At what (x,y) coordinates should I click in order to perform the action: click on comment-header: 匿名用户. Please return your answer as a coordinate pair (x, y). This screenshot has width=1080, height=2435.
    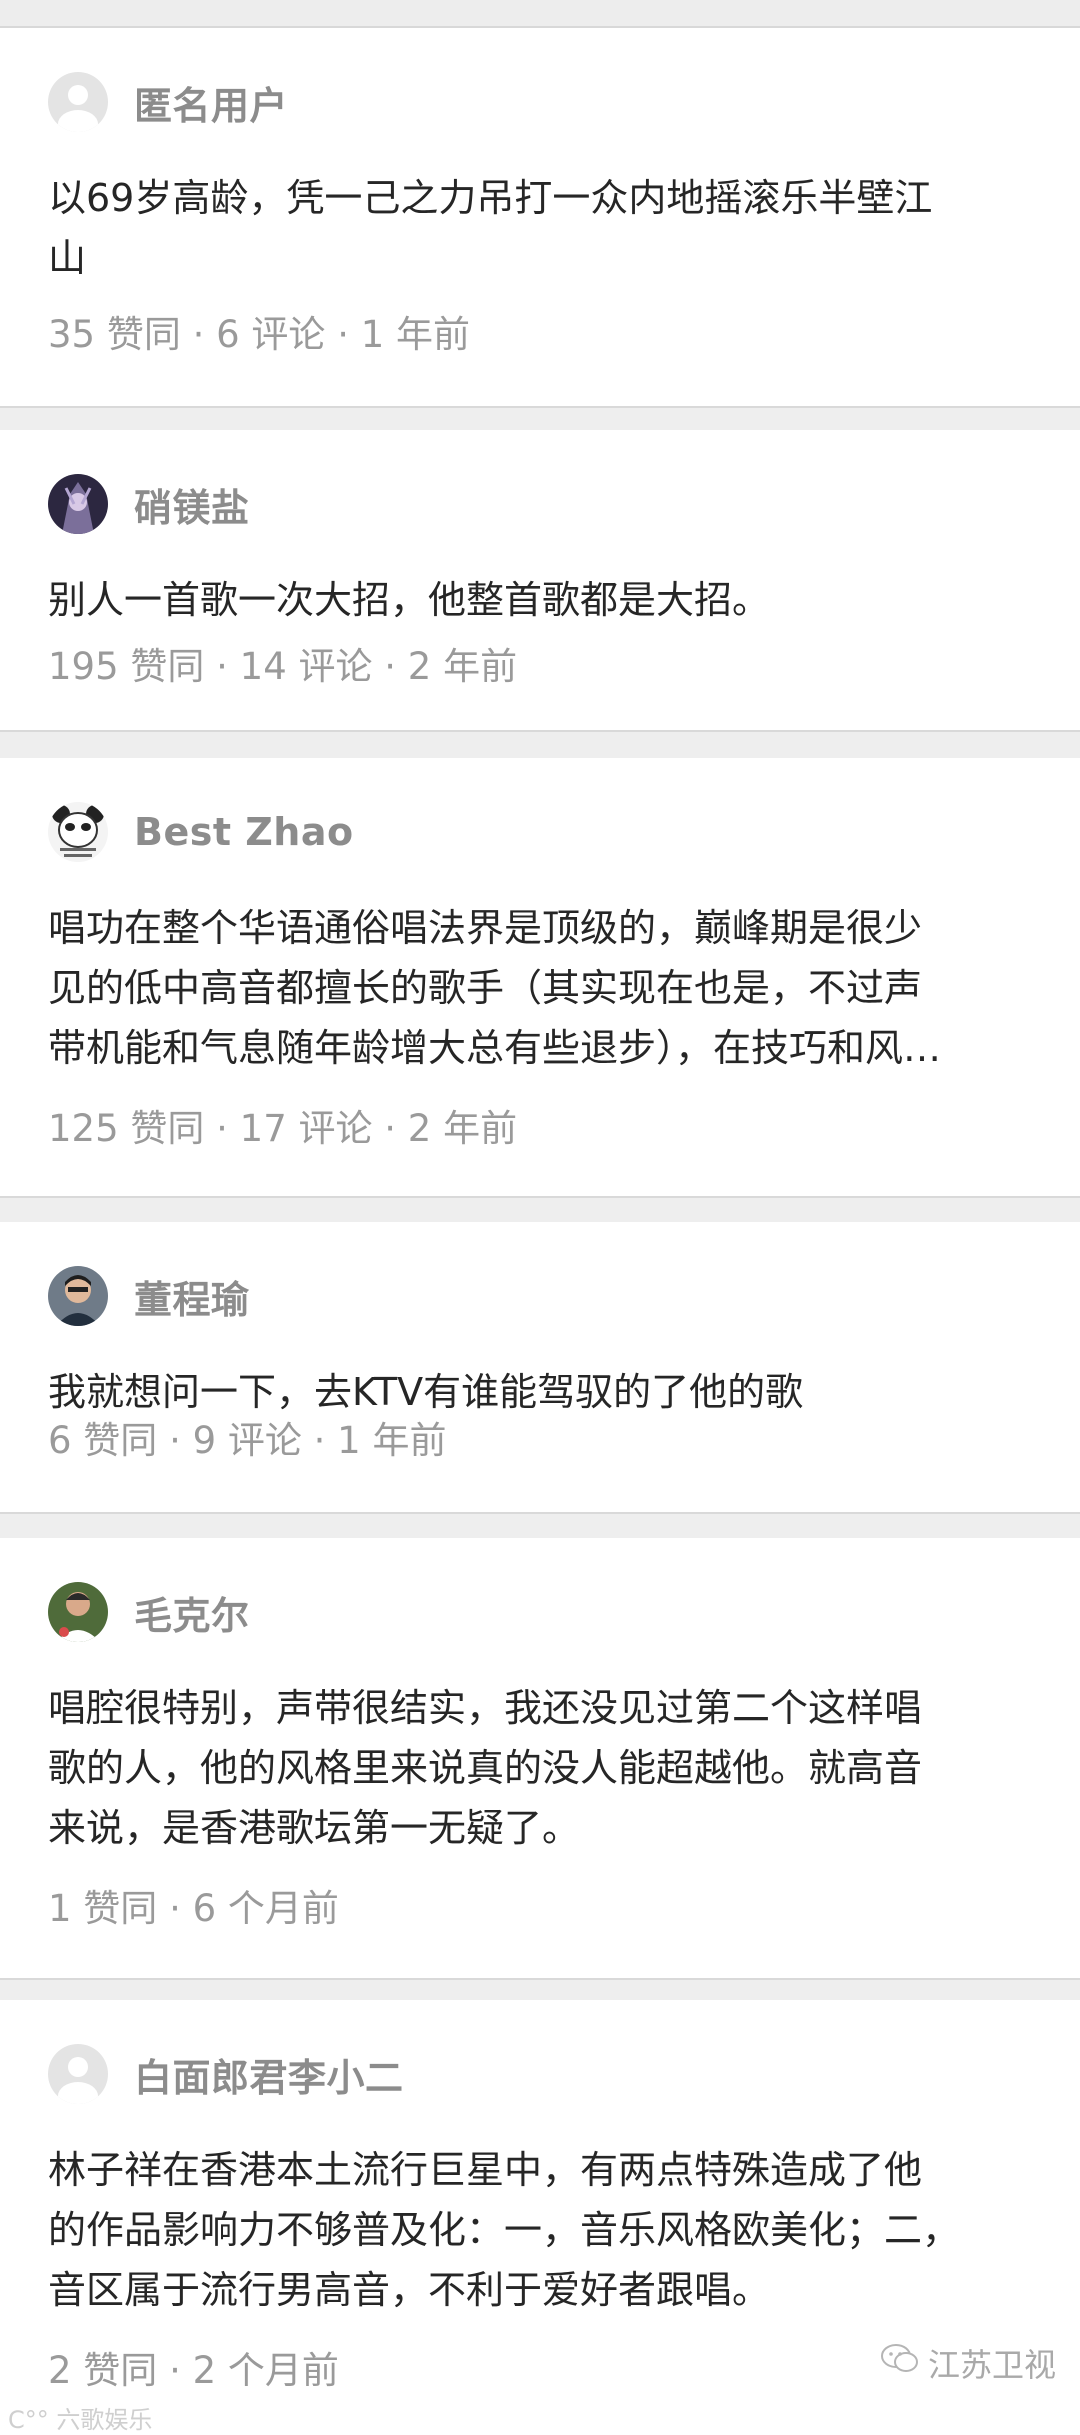
    Looking at the image, I should click on (168, 102).